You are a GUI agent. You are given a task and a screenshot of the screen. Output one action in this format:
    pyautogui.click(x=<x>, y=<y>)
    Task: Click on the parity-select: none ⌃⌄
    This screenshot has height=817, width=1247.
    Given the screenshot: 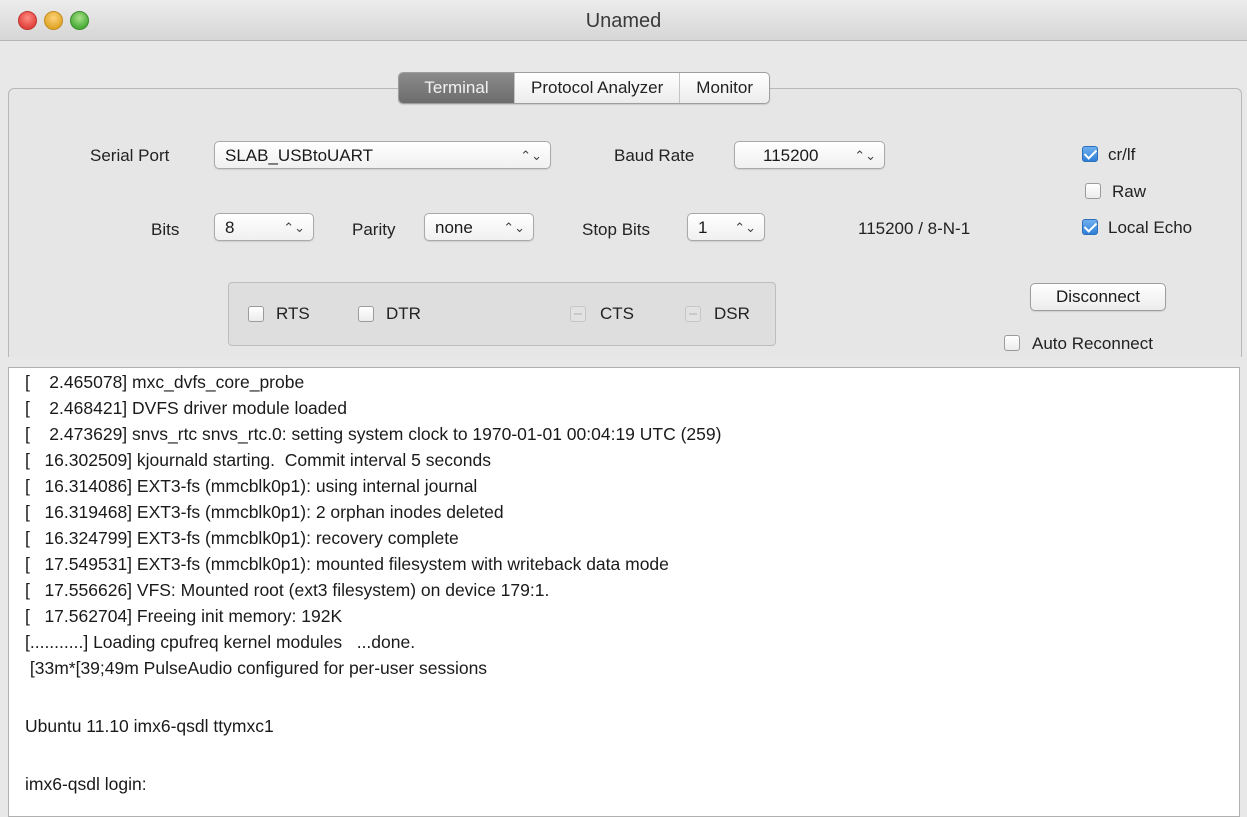 What is the action you would take?
    pyautogui.click(x=479, y=227)
    